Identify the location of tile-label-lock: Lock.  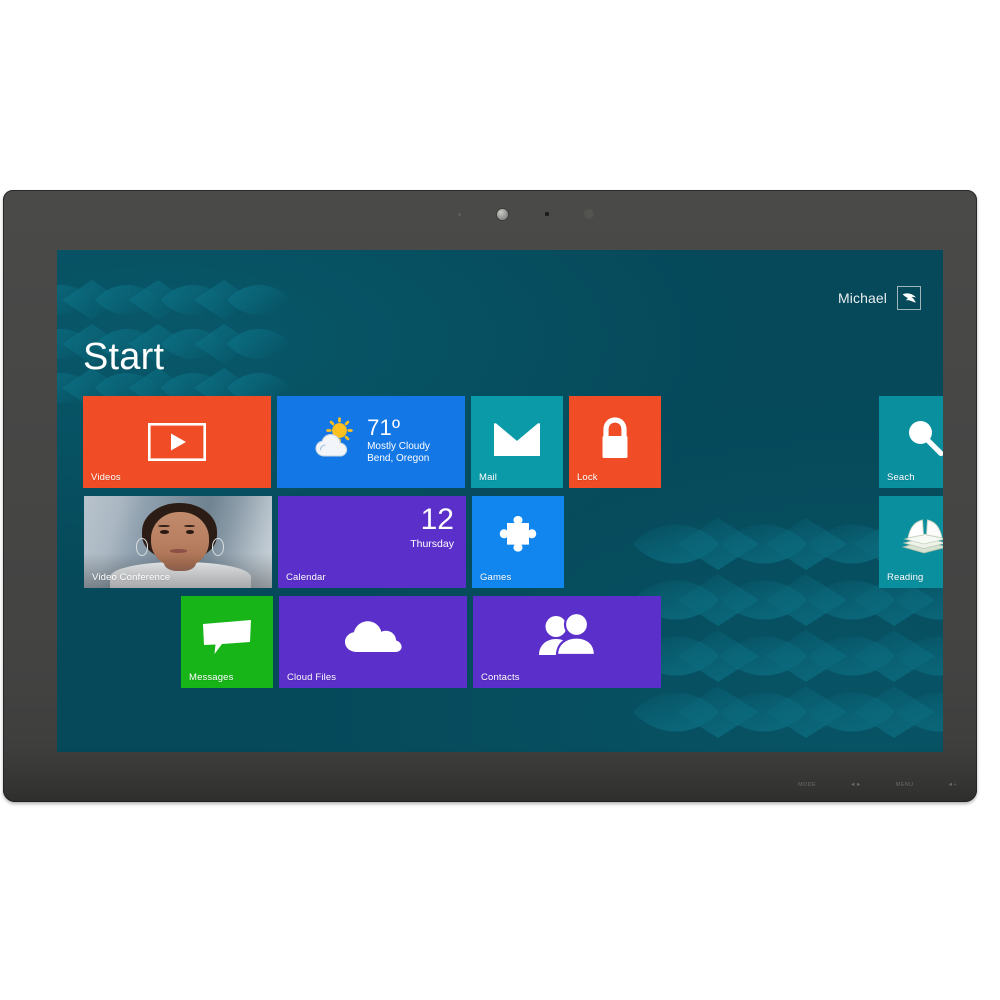
(587, 477).